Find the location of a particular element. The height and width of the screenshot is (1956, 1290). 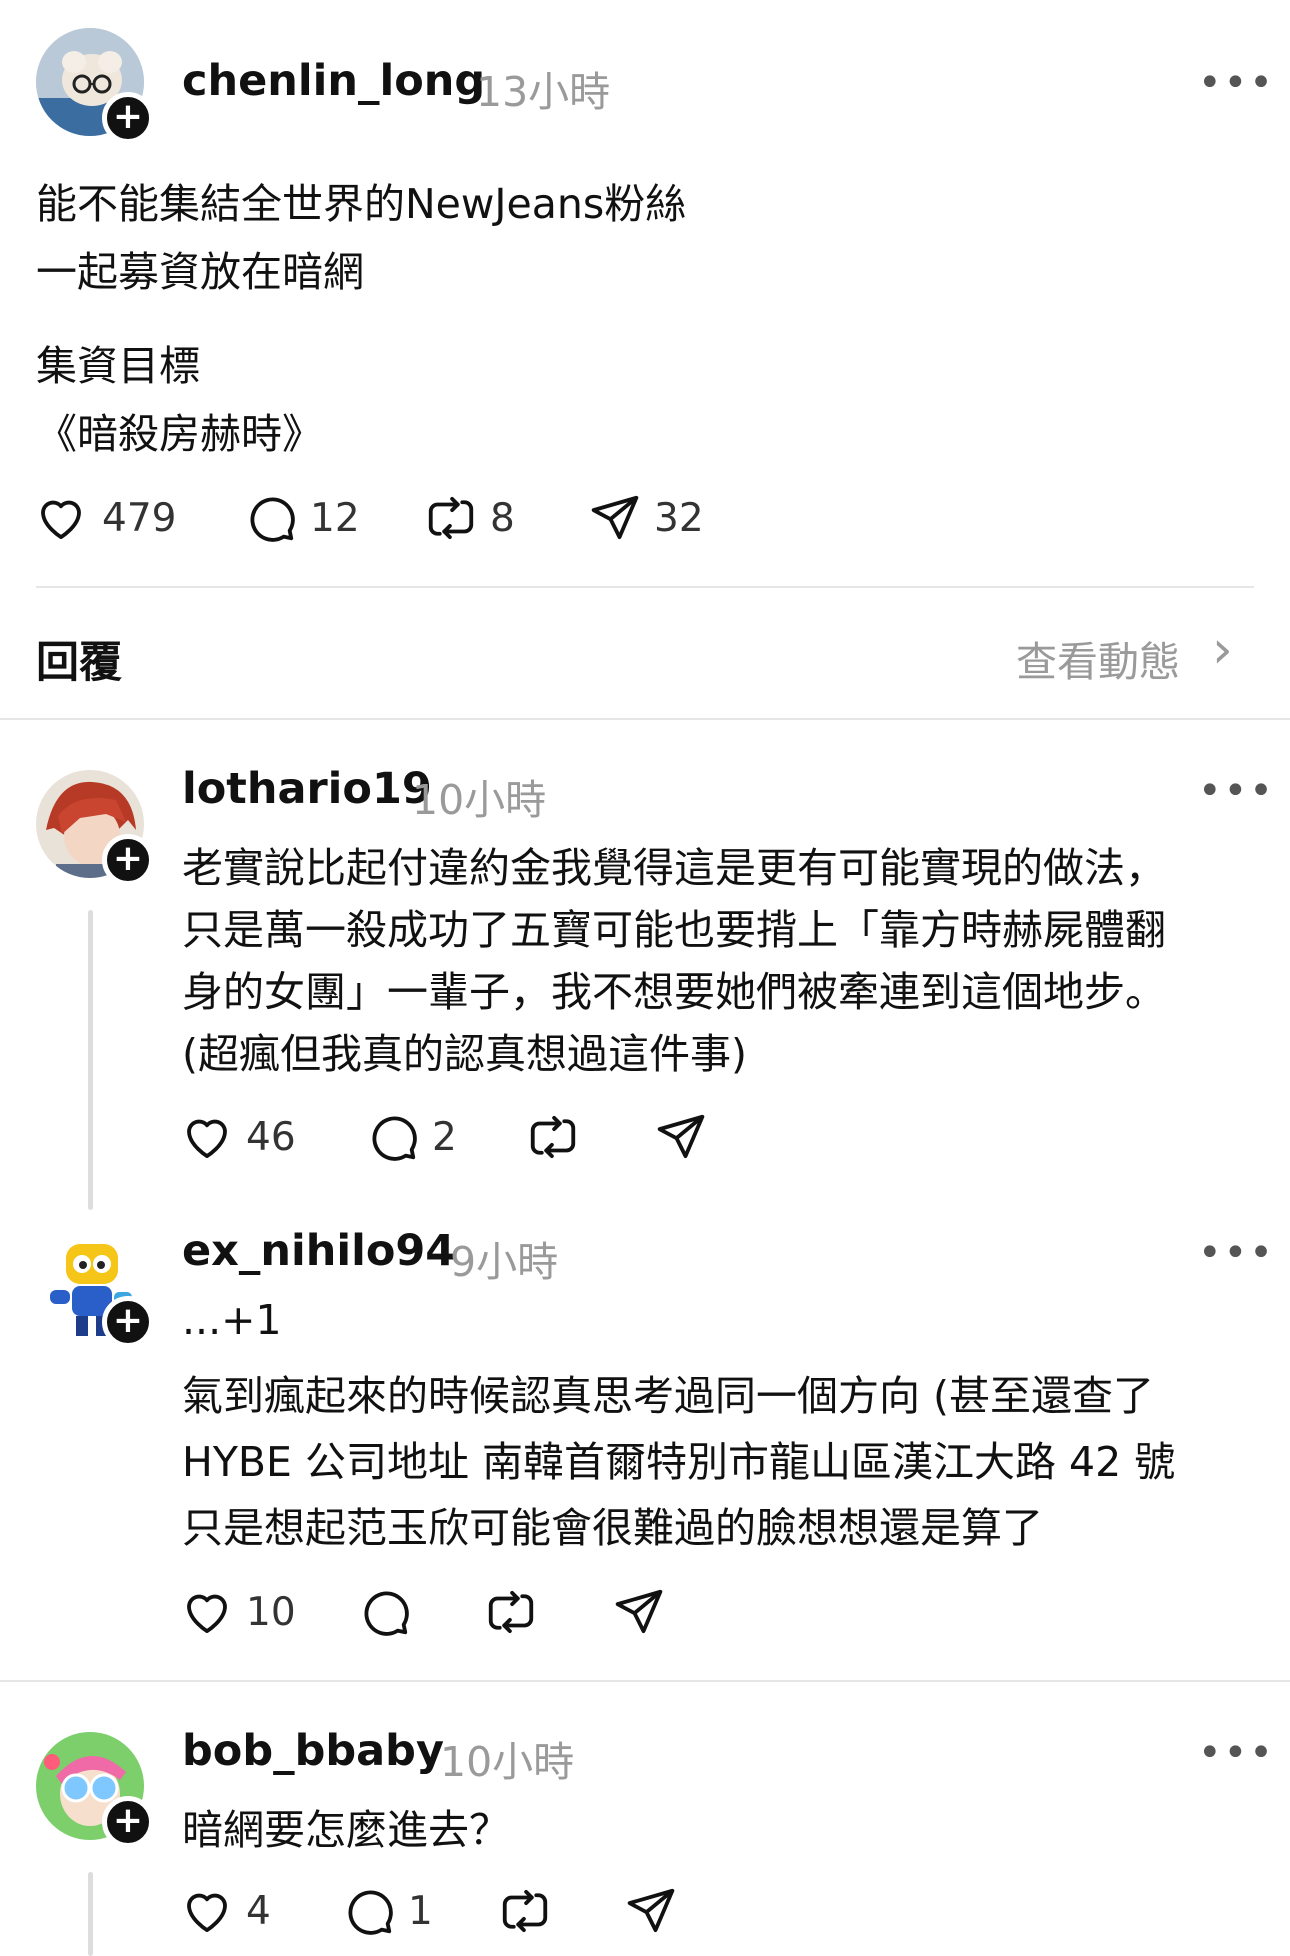

divider is located at coordinates (645, 587).